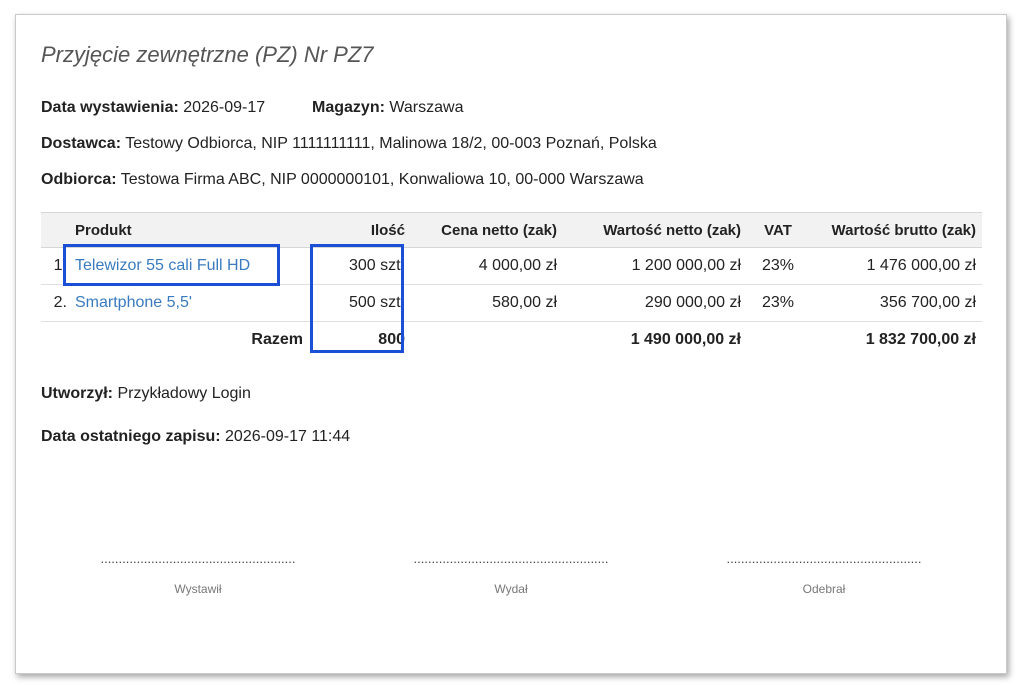 The height and width of the screenshot is (685, 1022). What do you see at coordinates (685, 339) in the screenshot?
I see `total-net-value: 1 490 000,00 zł` at bounding box center [685, 339].